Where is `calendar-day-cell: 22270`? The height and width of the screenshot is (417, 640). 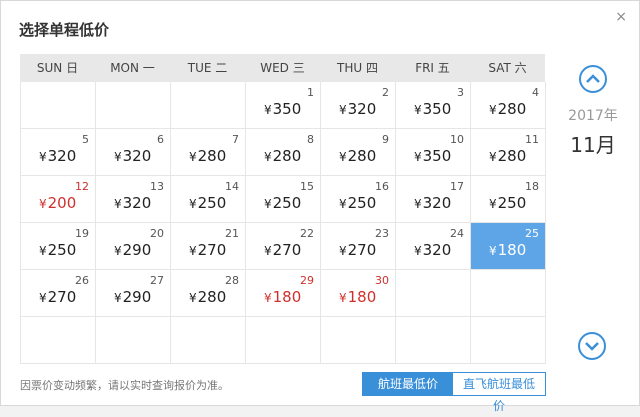 calendar-day-cell: 22270 is located at coordinates (283, 246).